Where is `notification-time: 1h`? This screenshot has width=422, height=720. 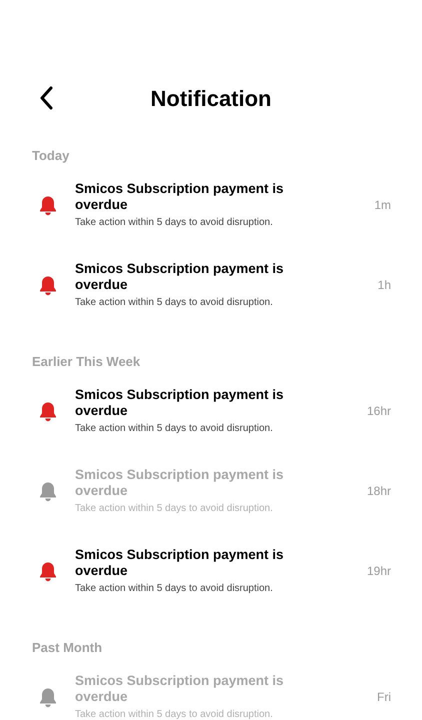
notification-time: 1h is located at coordinates (384, 285).